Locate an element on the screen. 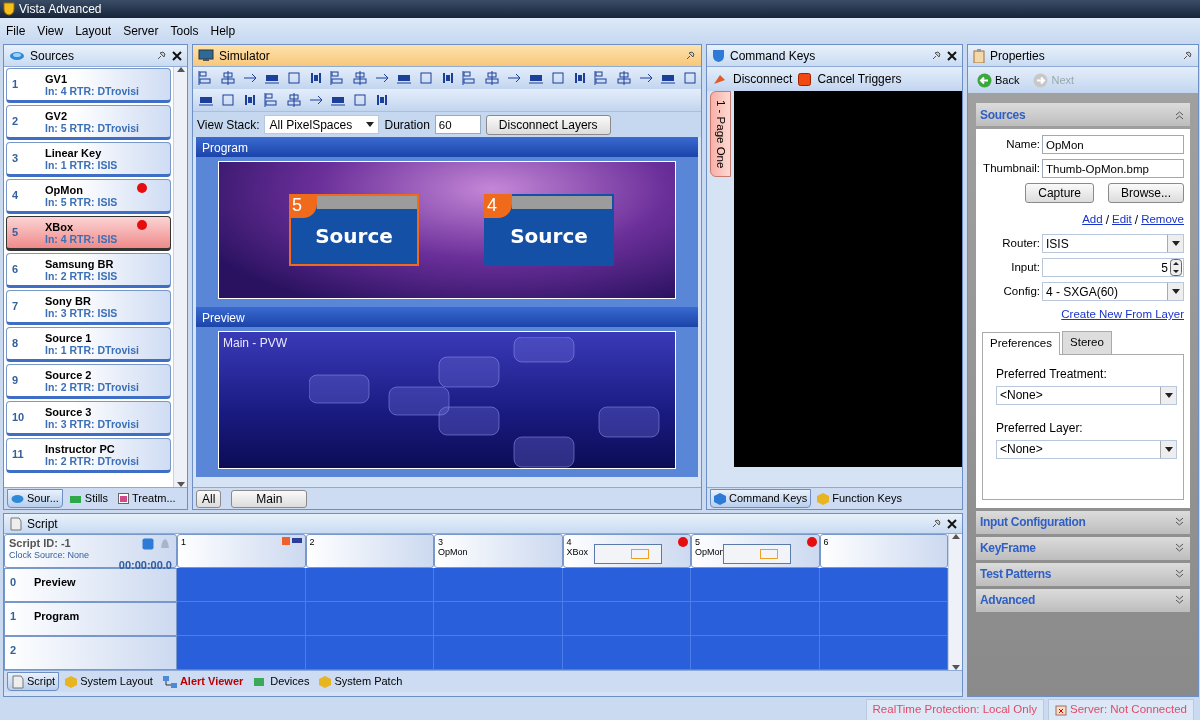 The image size is (1200, 720). source-info: In: 2 RTR: DTrovisi is located at coordinates (92, 386).